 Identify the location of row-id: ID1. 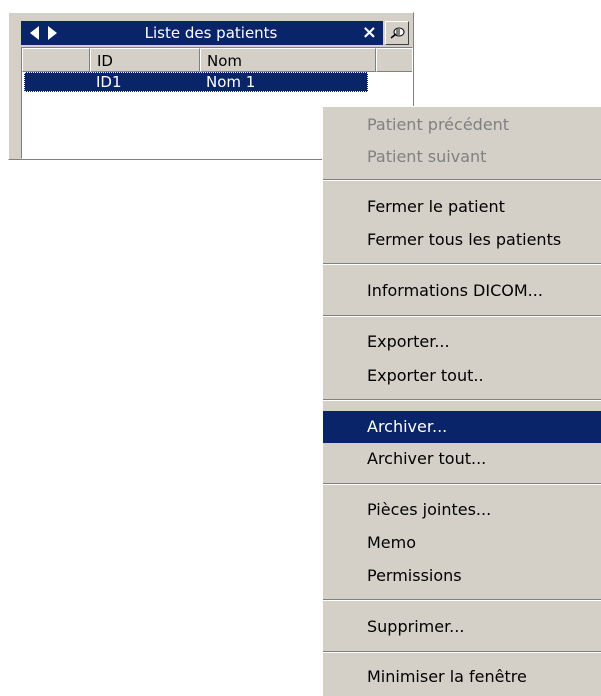
(109, 82).